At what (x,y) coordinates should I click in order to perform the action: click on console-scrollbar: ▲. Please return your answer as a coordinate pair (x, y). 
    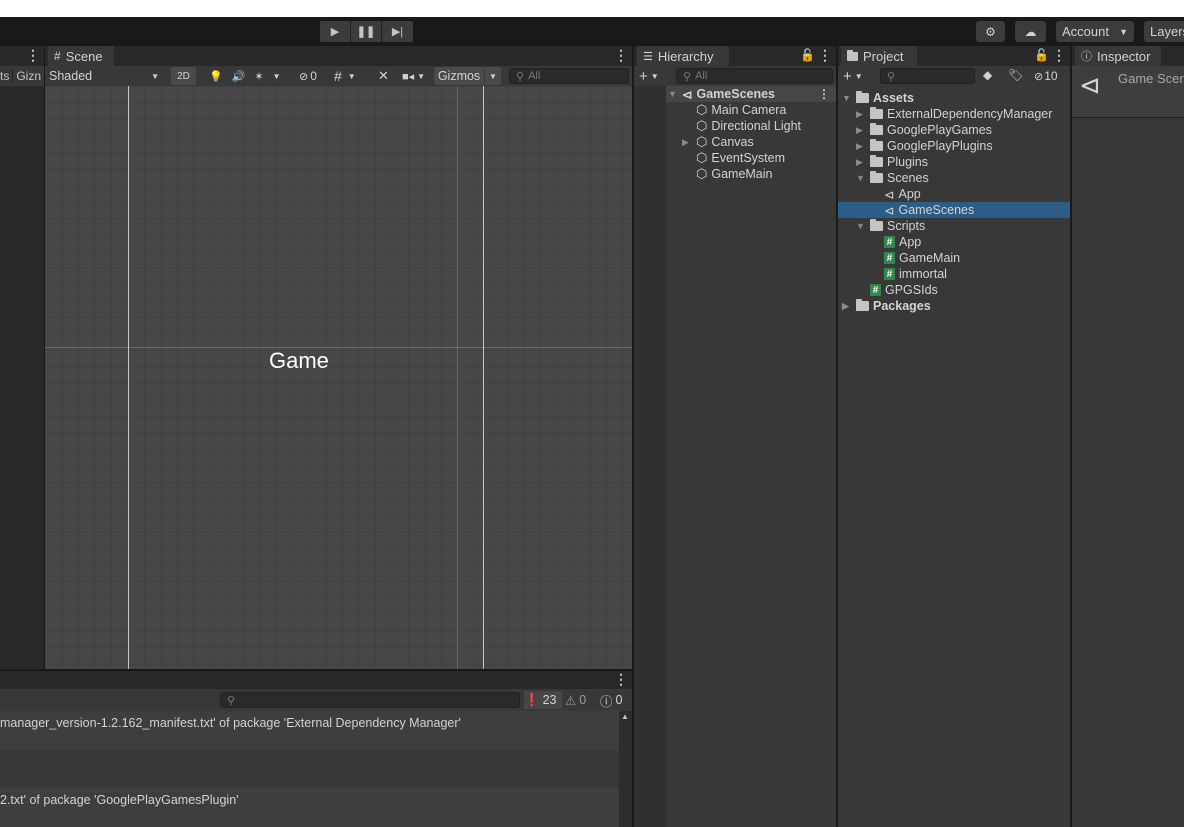
    Looking at the image, I should click on (625, 769).